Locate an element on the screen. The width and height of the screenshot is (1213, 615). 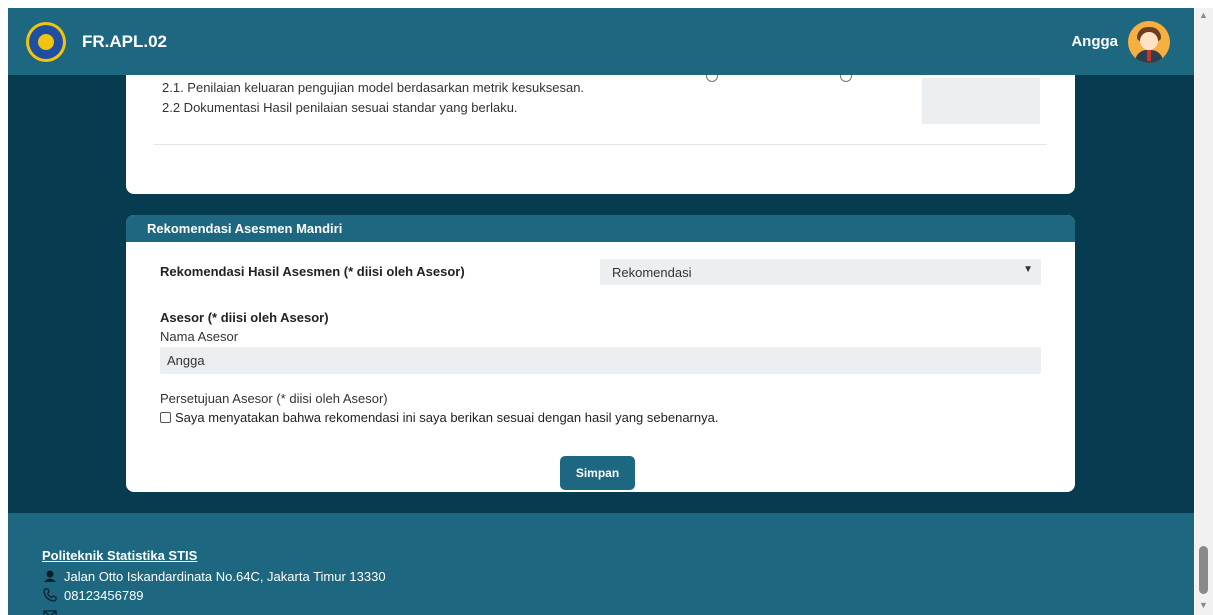
consent-checkbox is located at coordinates (165, 417).